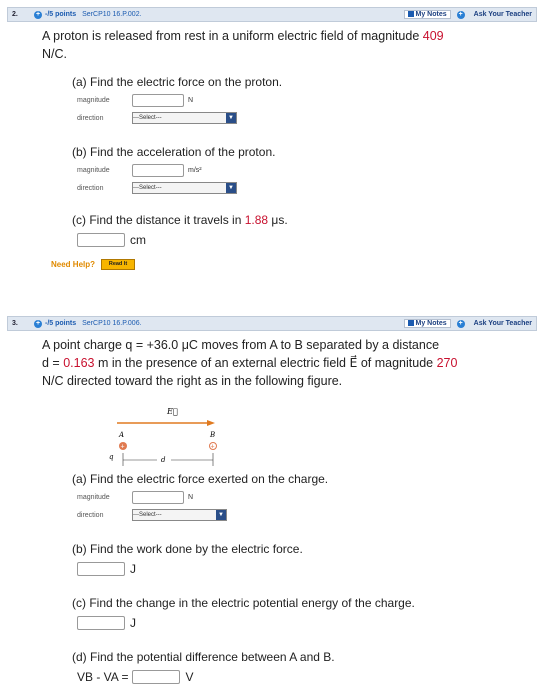 This screenshot has width=542, height=700. I want to click on figure-label-q: q, so click(111, 457).